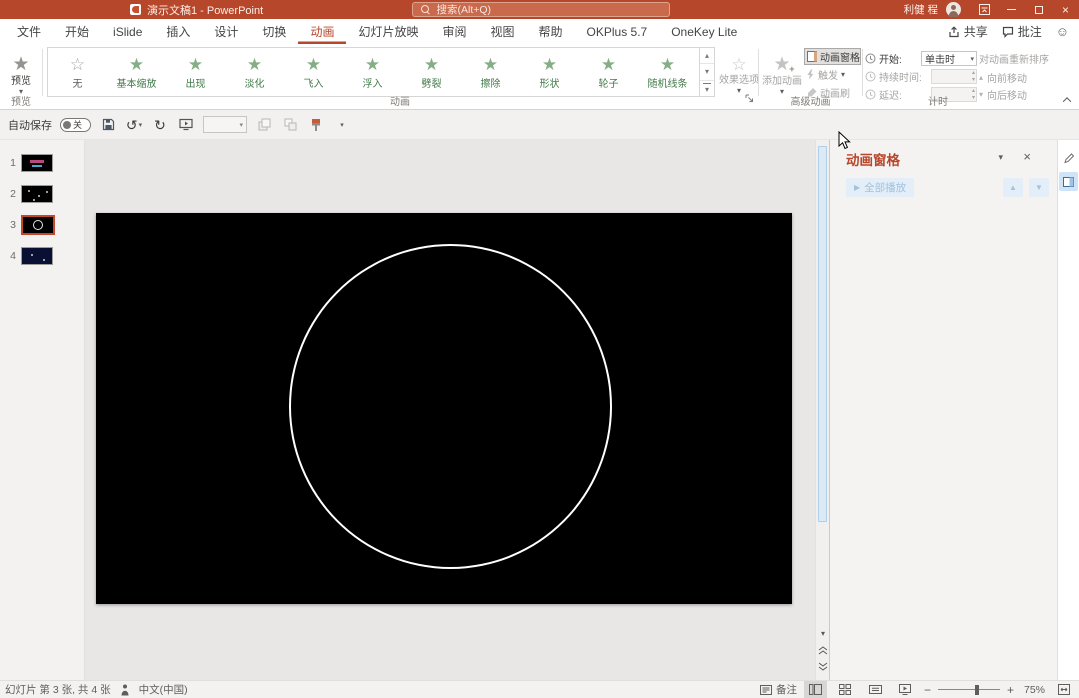 The image size is (1079, 698). What do you see at coordinates (490, 72) in the screenshot?
I see `animation-wipe: ★ 擦除` at bounding box center [490, 72].